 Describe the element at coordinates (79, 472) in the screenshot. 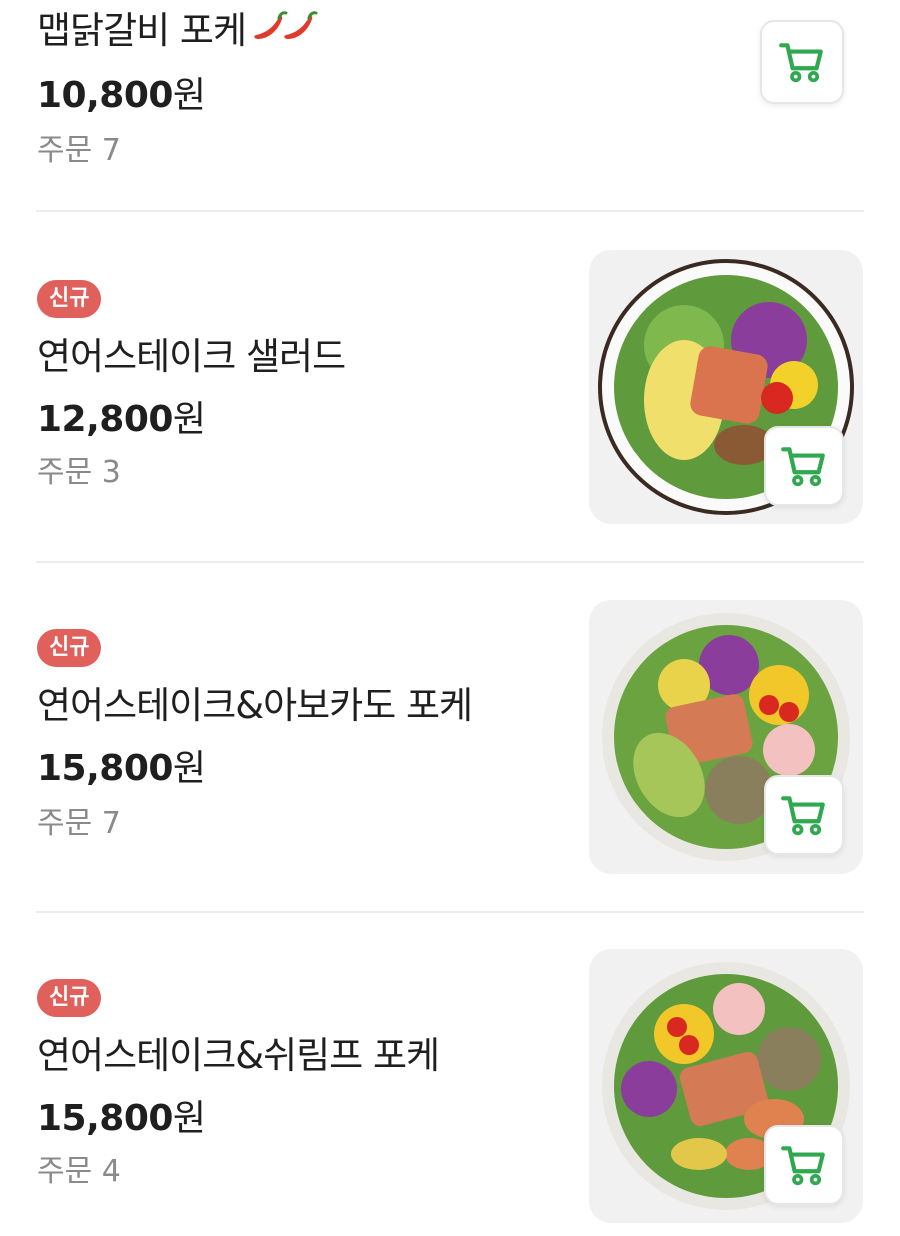

I see `menu-item-orders: 주문 3` at that location.